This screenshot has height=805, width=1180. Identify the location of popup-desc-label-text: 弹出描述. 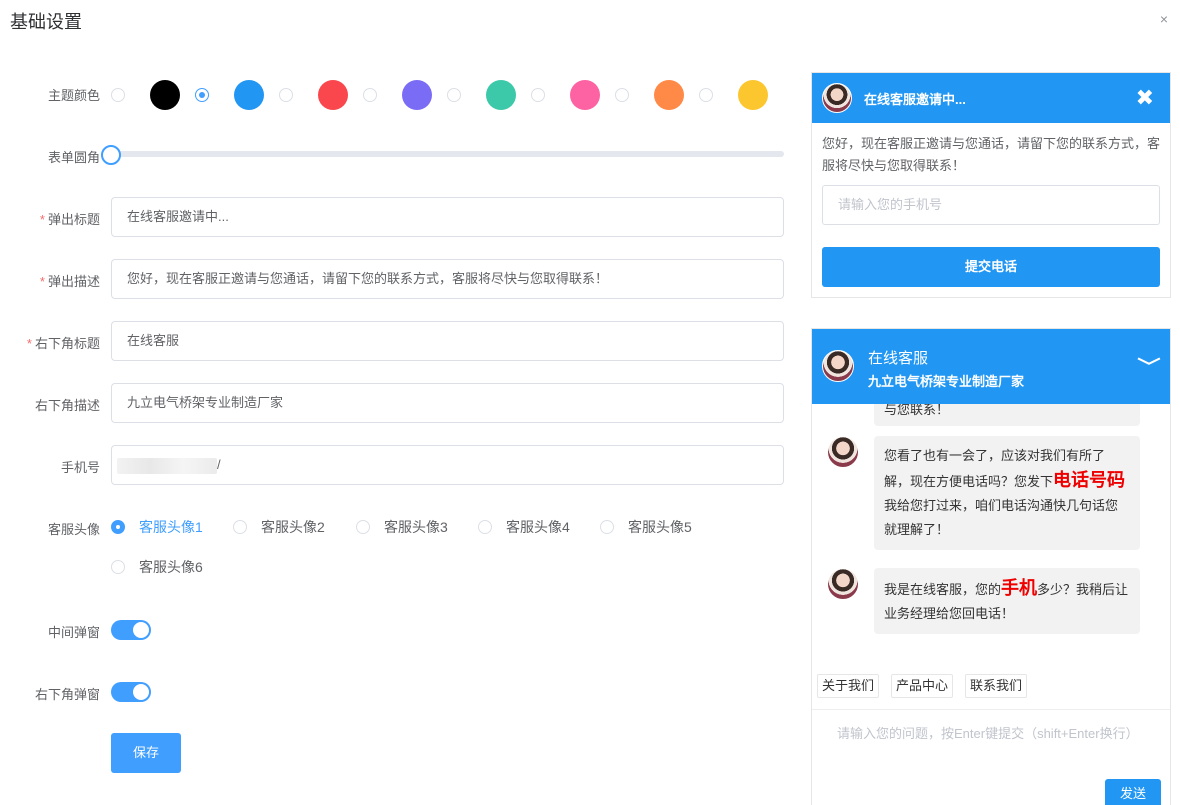
(73, 281).